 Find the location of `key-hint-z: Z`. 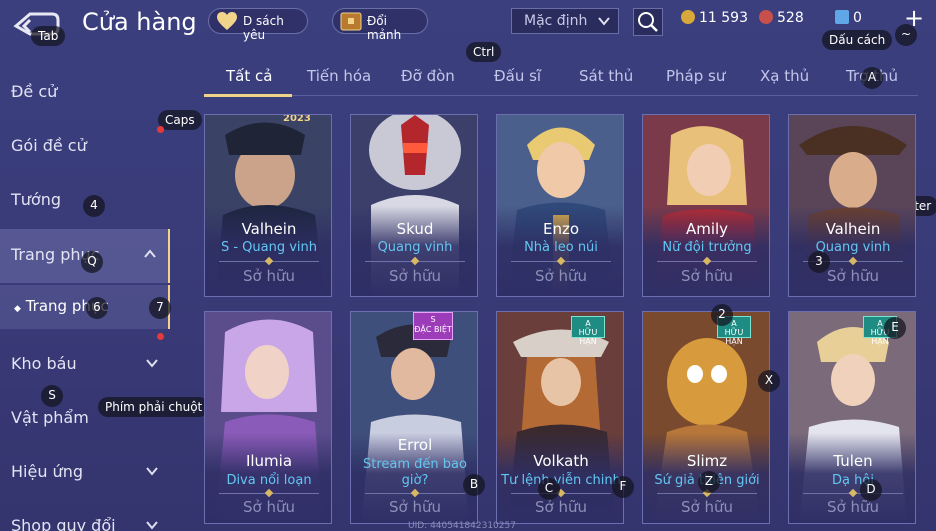

key-hint-z: Z is located at coordinates (709, 482).